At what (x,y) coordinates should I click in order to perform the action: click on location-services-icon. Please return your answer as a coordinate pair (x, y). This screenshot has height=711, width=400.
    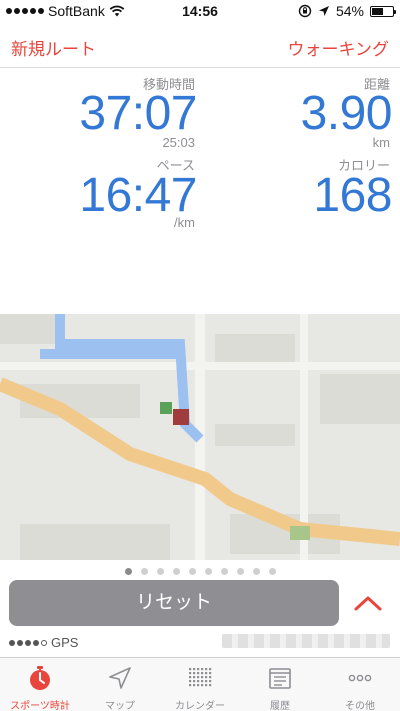
    Looking at the image, I should click on (323, 11).